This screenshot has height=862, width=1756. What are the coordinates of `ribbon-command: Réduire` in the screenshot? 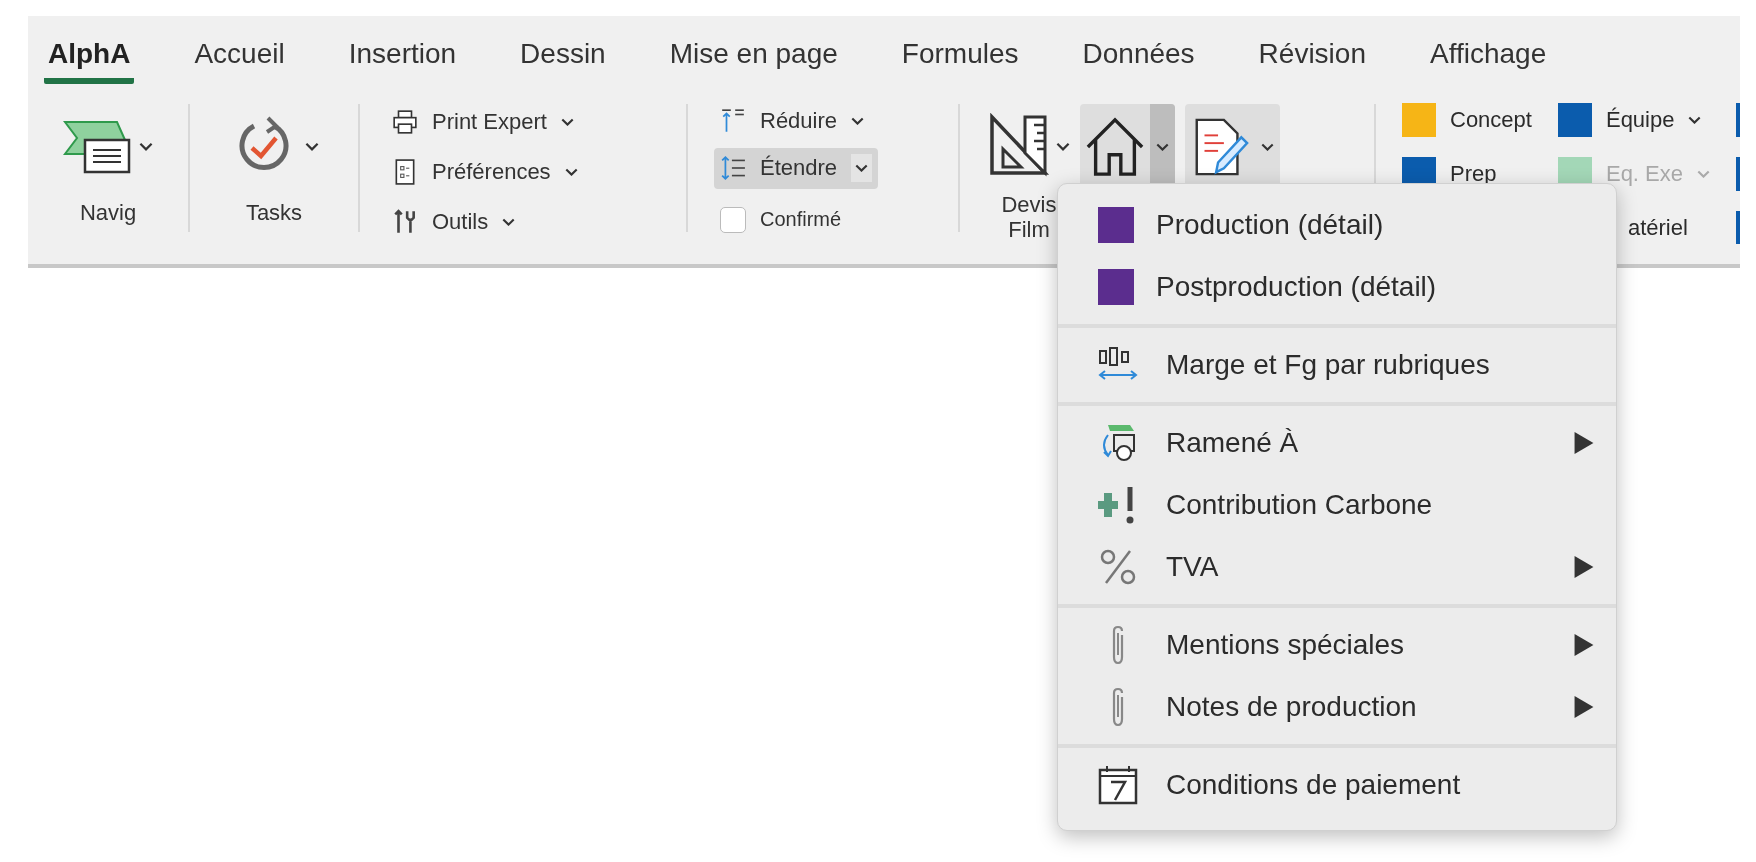 It's located at (792, 121).